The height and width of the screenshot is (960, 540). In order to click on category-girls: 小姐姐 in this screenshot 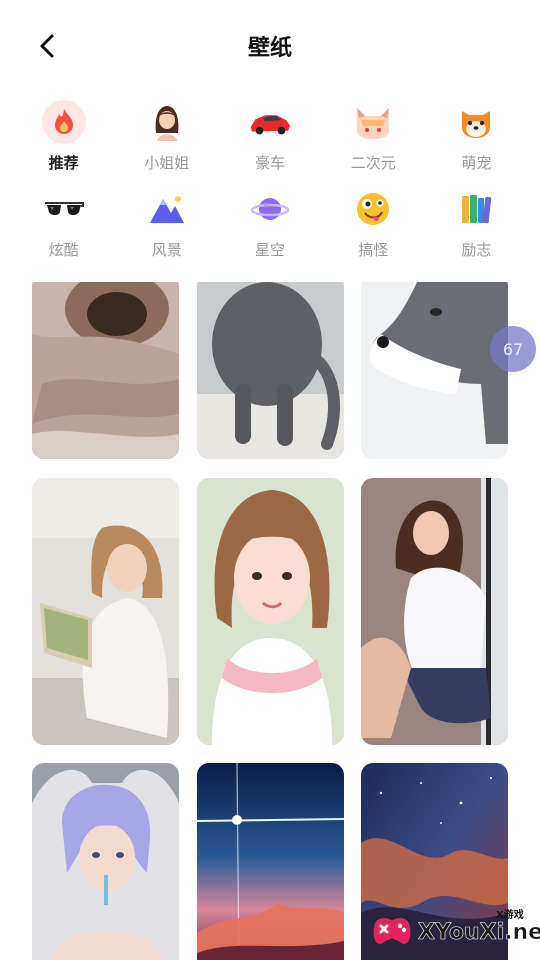, I will do `click(166, 143)`.